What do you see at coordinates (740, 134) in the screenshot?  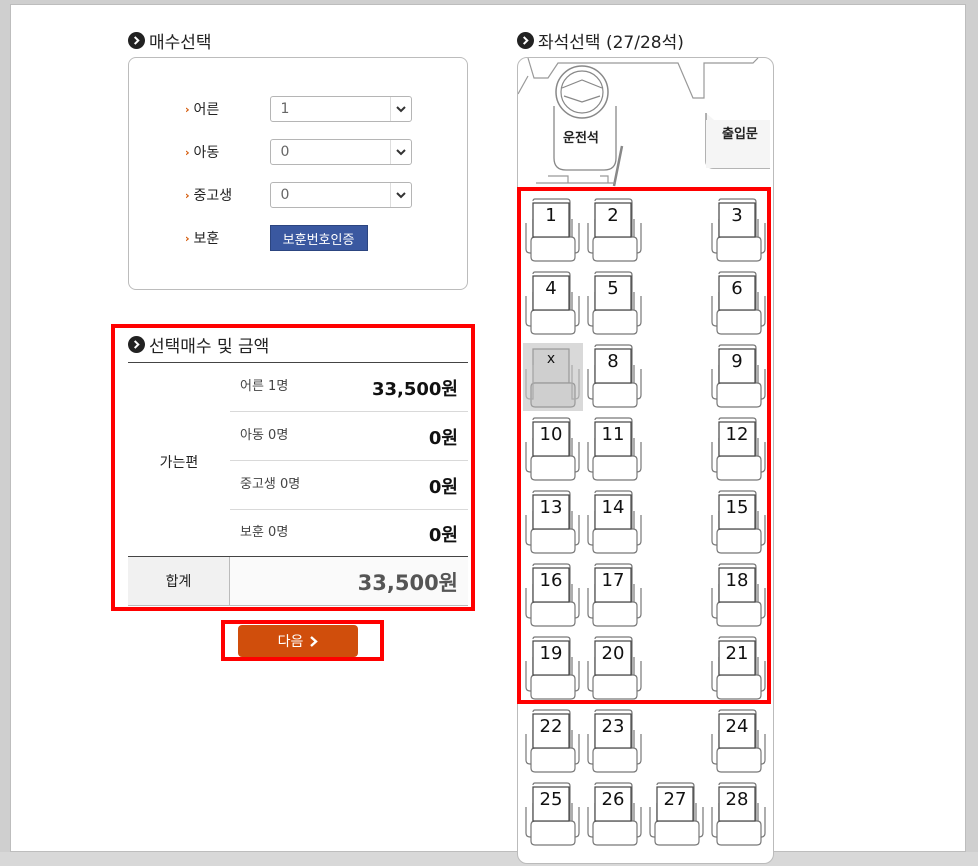 I see `door-label: 출입문` at bounding box center [740, 134].